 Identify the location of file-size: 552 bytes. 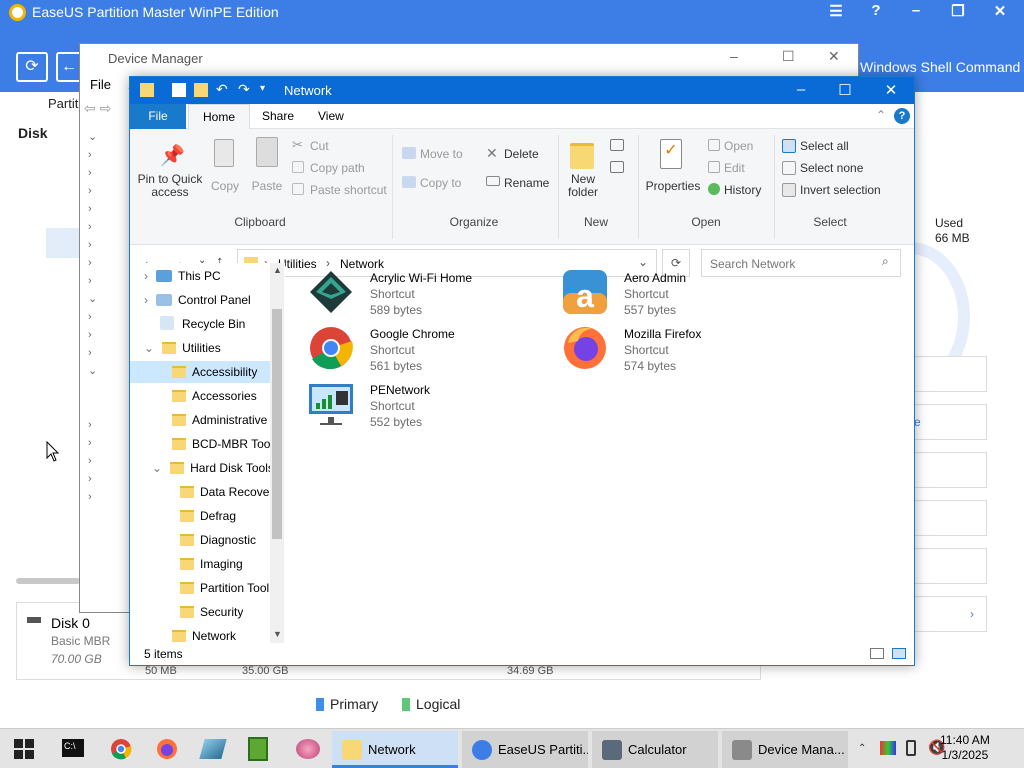
(396, 422).